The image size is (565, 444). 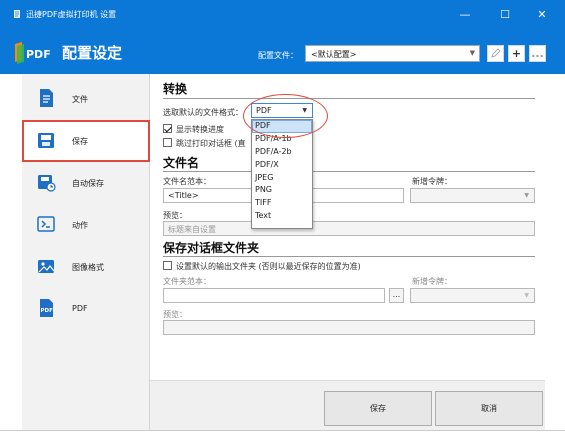 What do you see at coordinates (282, 190) in the screenshot?
I see `format-option: PNG` at bounding box center [282, 190].